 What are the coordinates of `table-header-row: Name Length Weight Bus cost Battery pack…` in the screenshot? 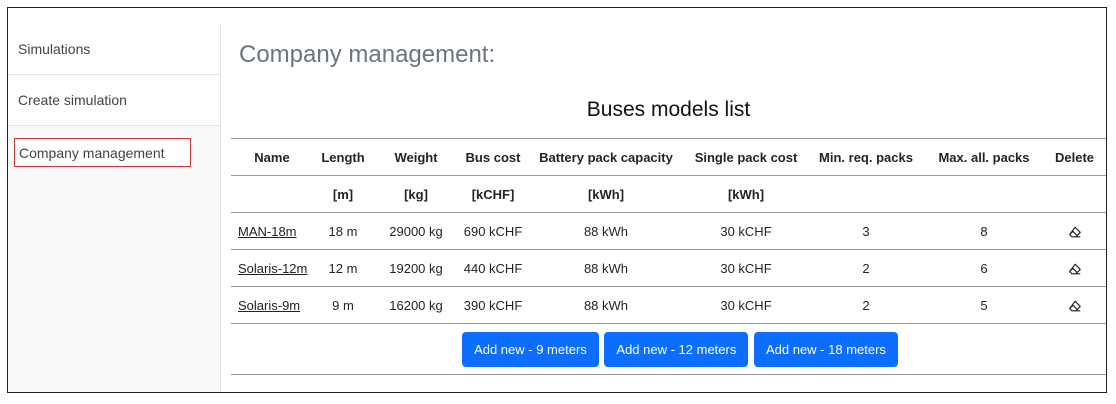 It's located at (668, 157).